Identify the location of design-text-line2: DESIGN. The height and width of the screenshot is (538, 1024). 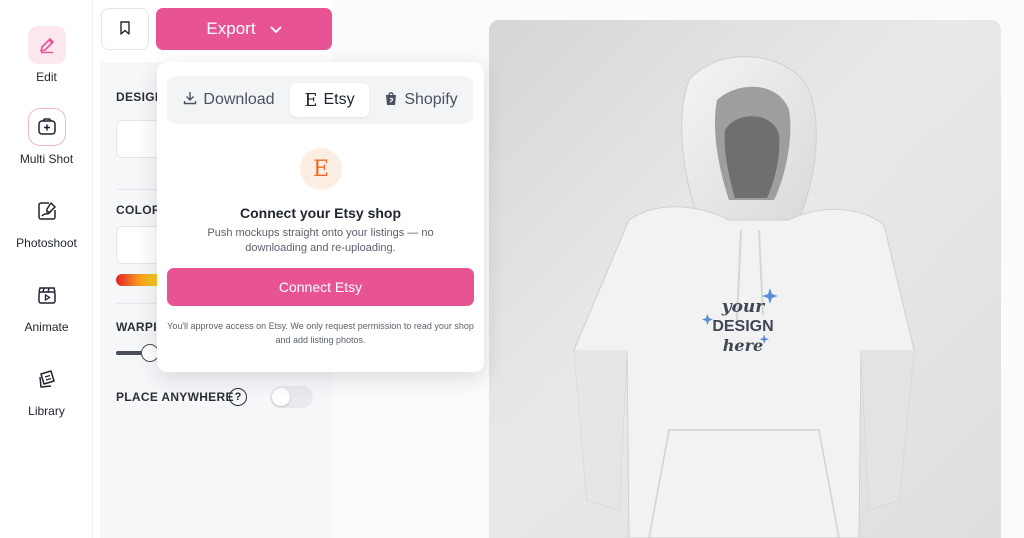
(742, 326).